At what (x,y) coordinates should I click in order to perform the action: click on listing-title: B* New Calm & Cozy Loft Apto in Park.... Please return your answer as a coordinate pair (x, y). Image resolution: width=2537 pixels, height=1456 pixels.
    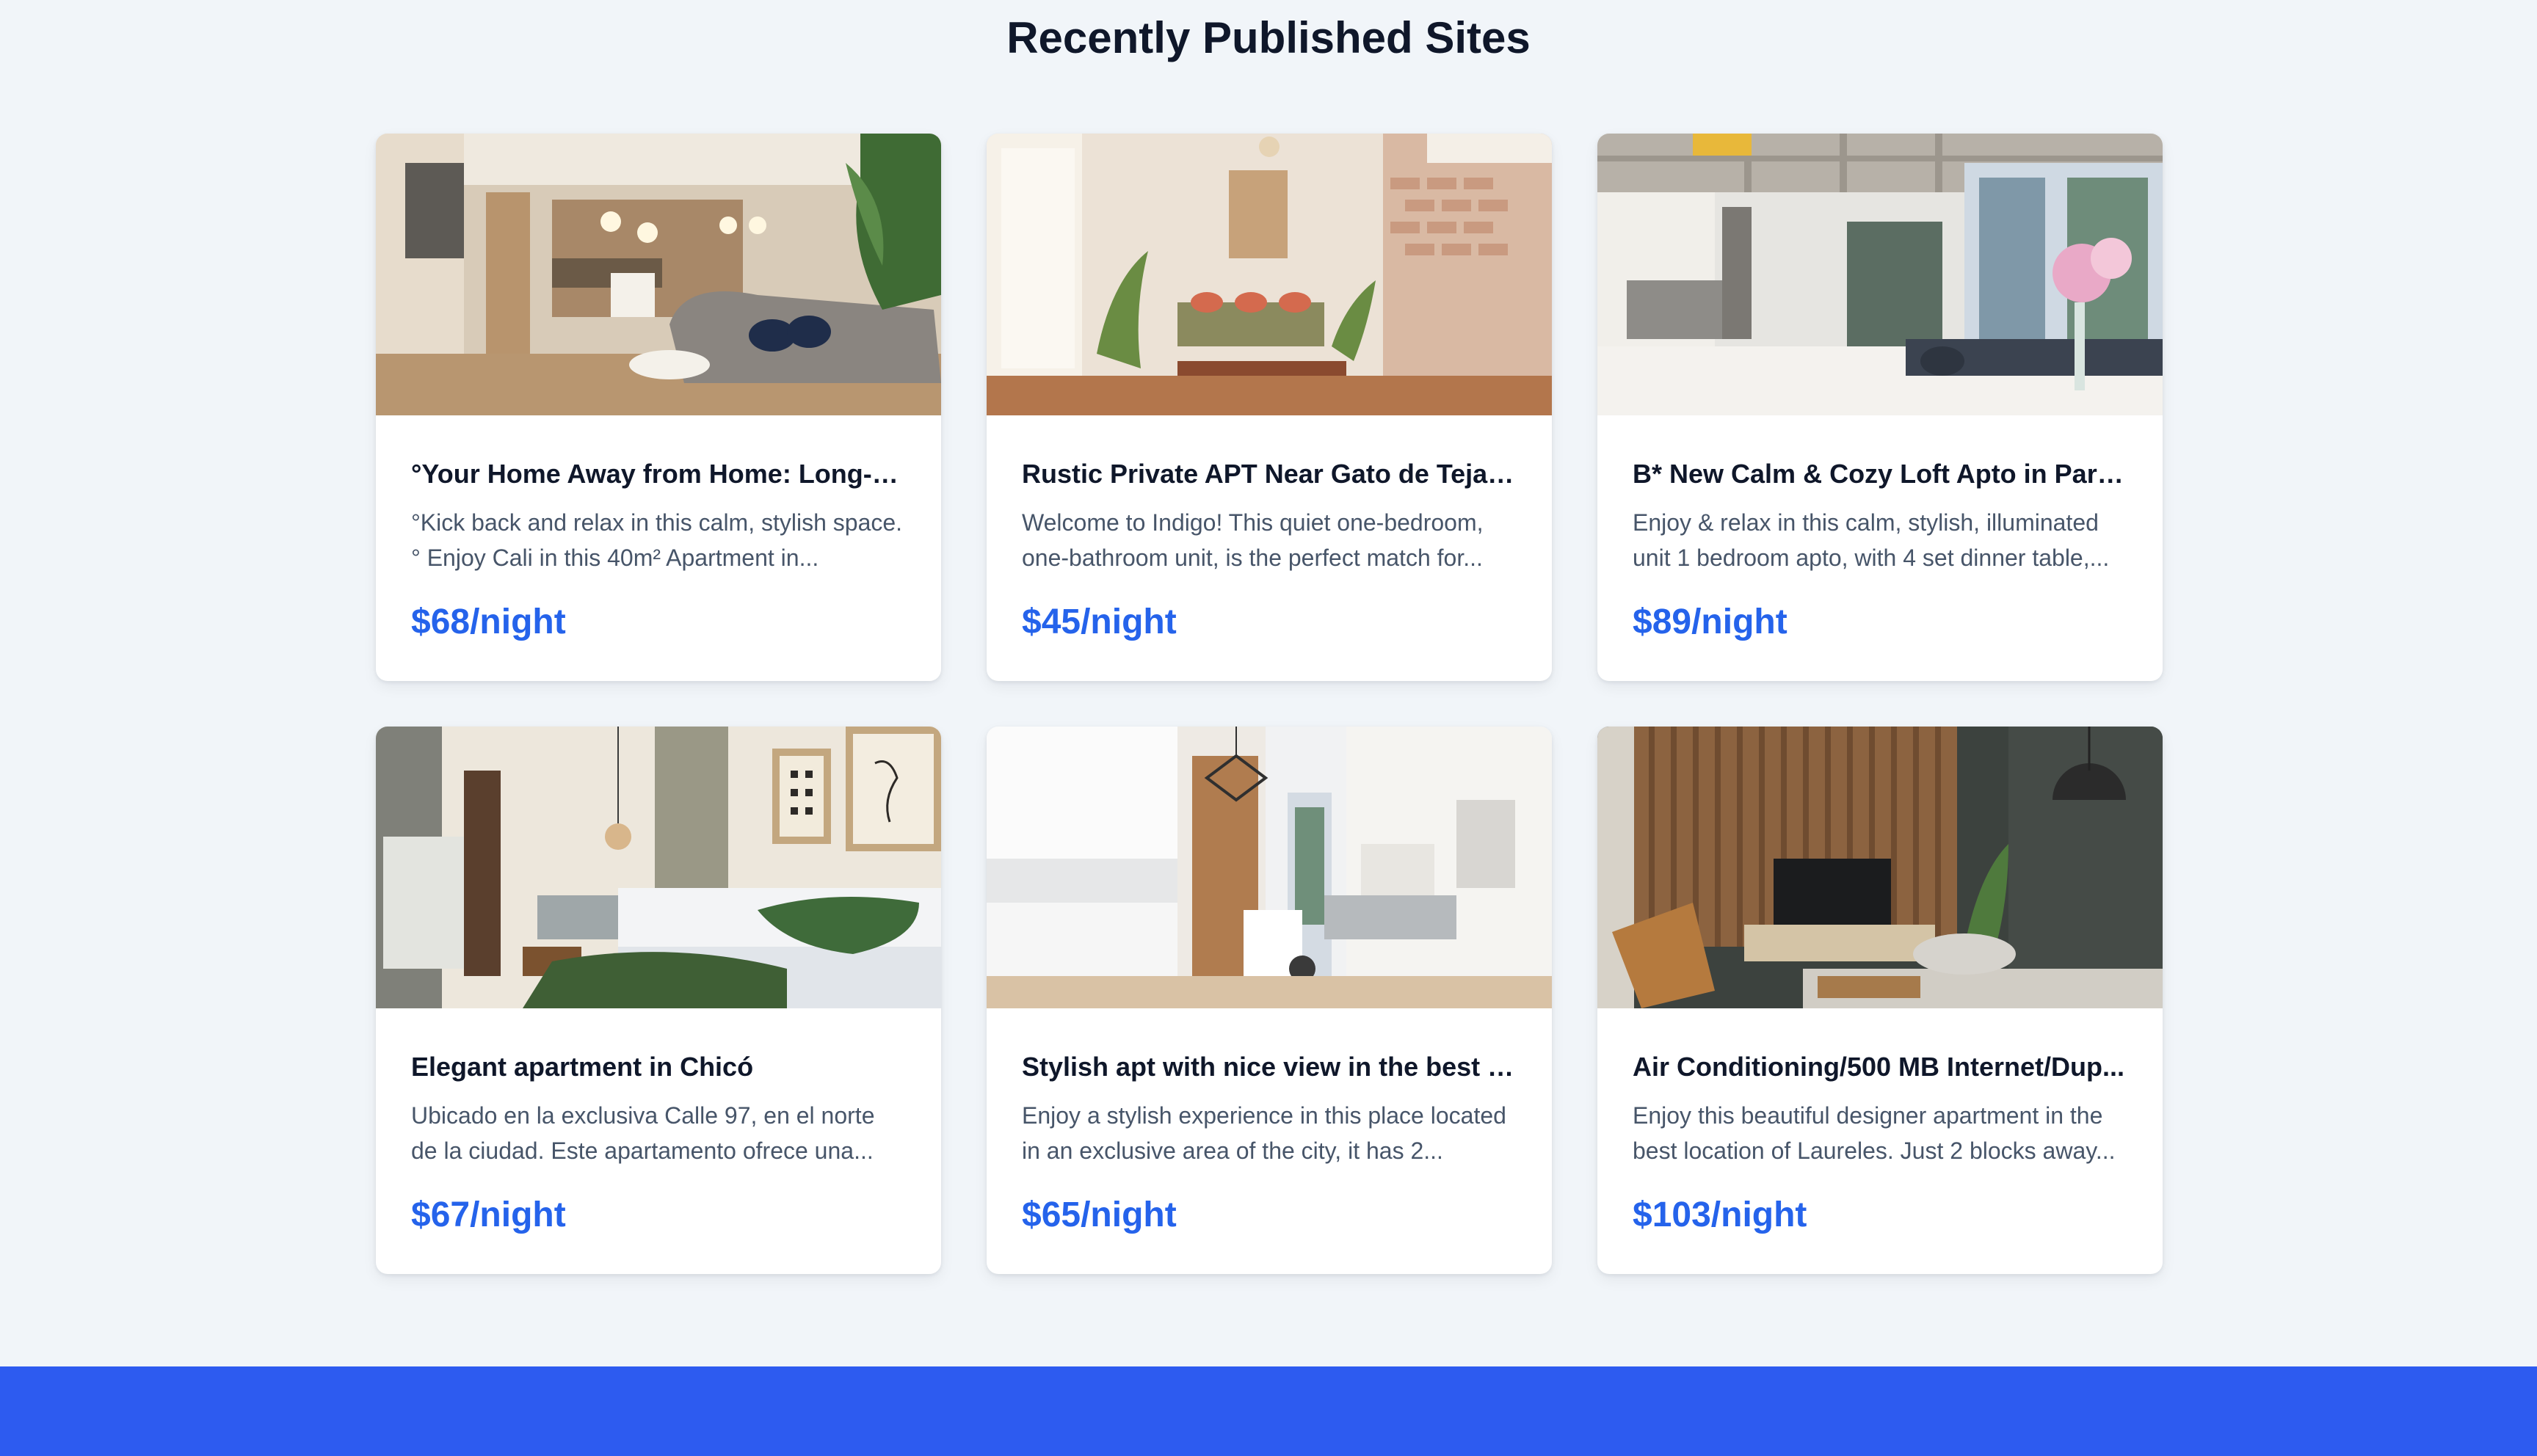
    Looking at the image, I should click on (1880, 474).